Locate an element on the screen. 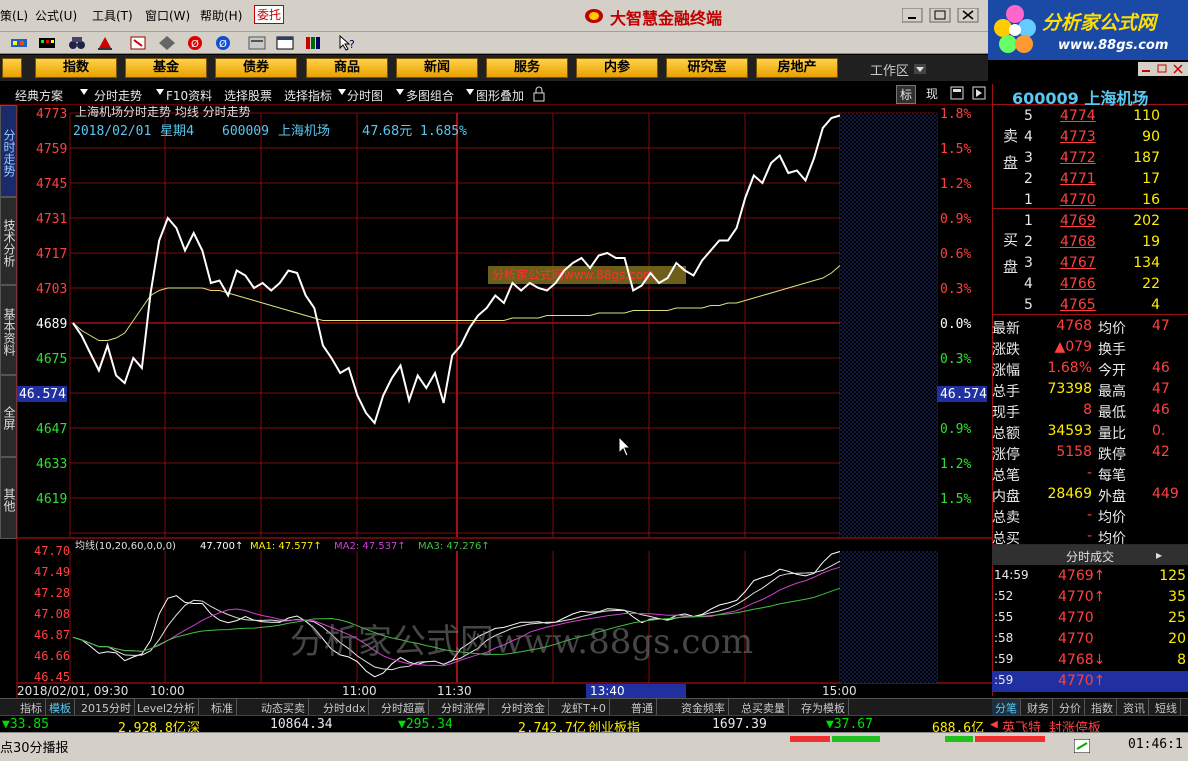 The image size is (1188, 761). books-icon is located at coordinates (313, 43).